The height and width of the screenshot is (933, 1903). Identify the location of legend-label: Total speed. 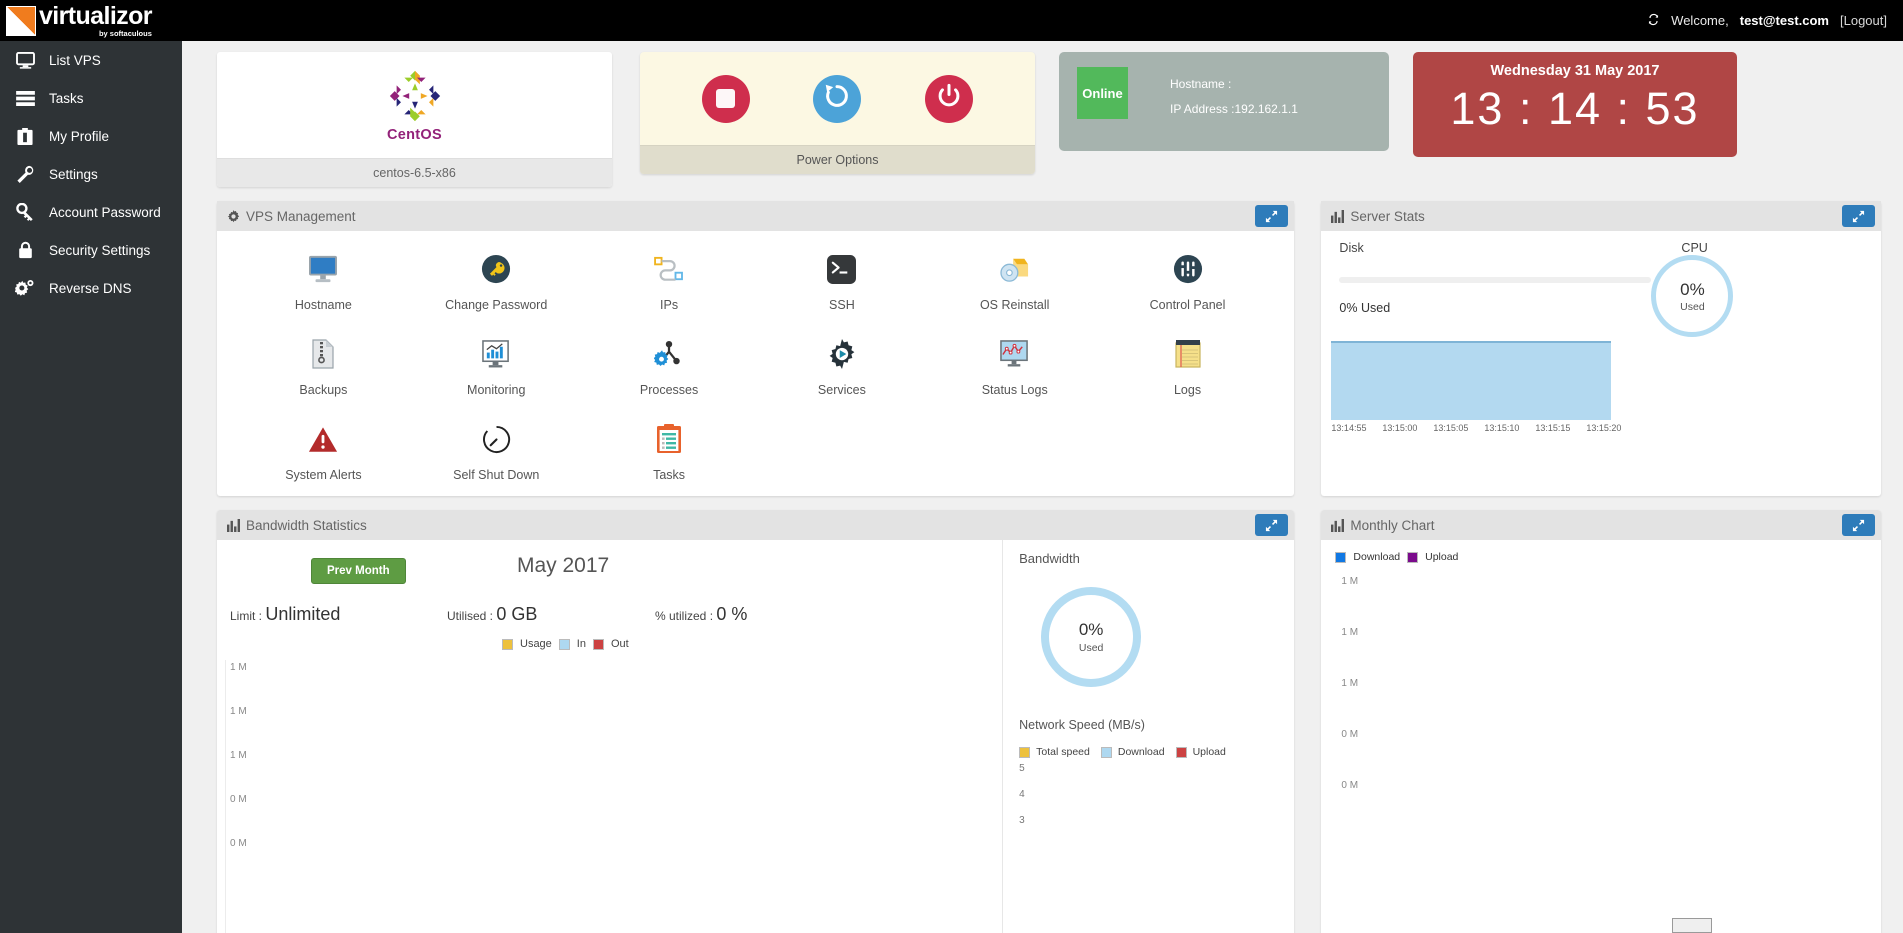
(1063, 752).